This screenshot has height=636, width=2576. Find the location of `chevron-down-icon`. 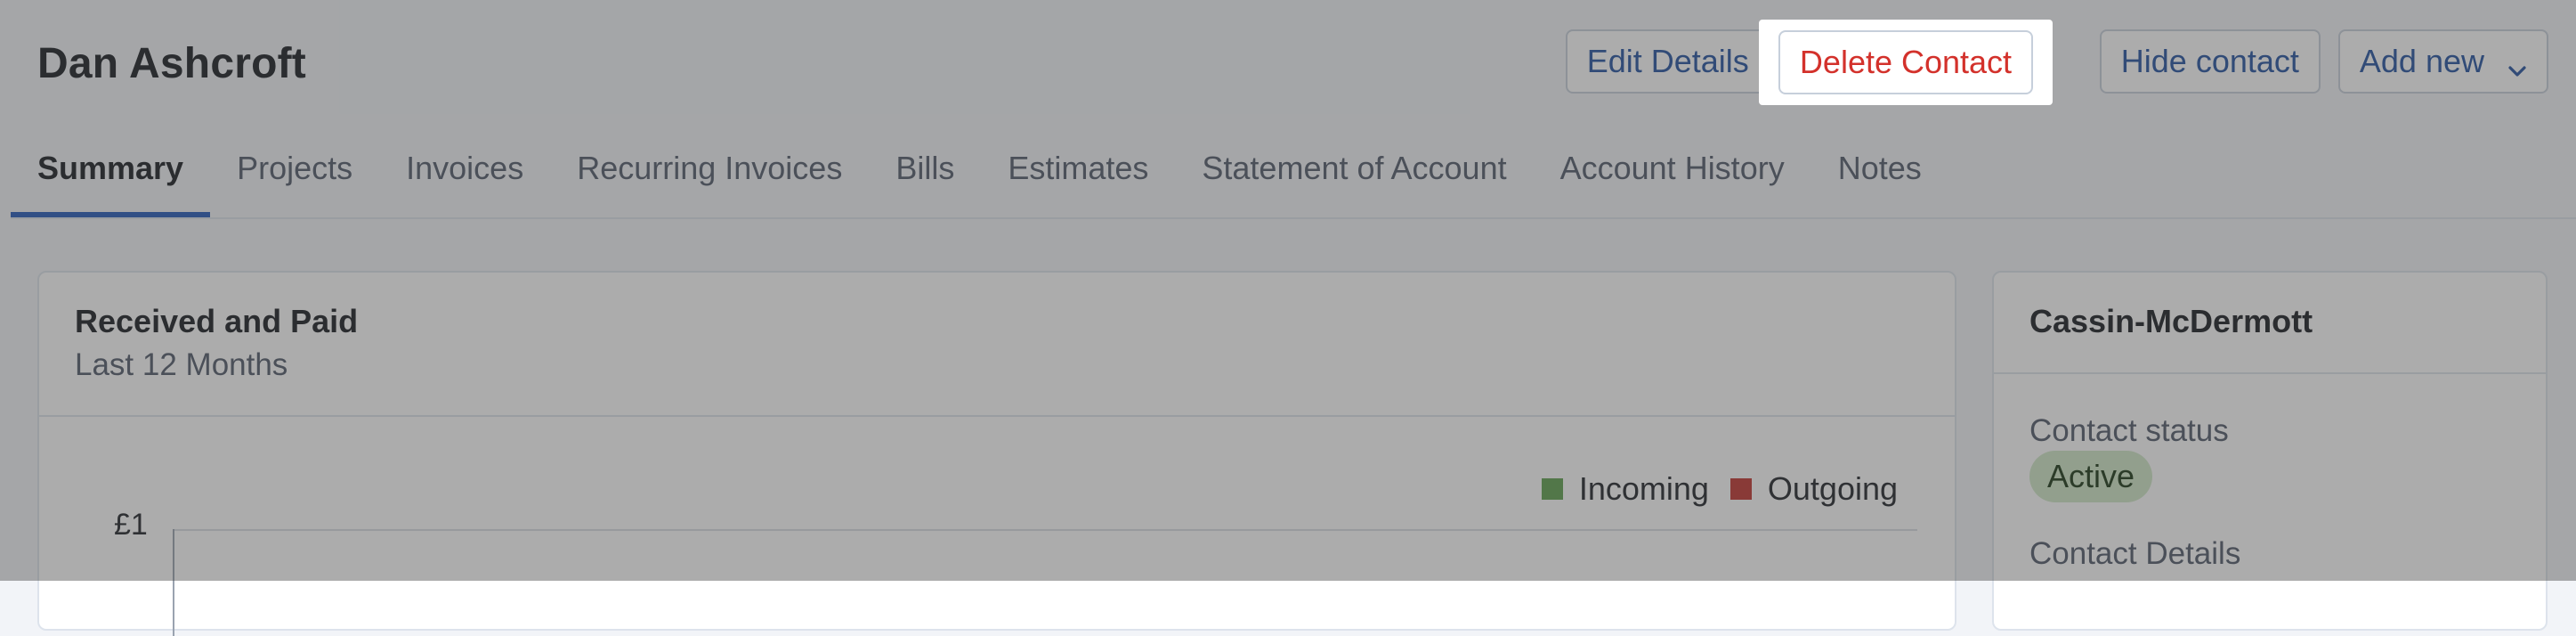

chevron-down-icon is located at coordinates (2517, 65).